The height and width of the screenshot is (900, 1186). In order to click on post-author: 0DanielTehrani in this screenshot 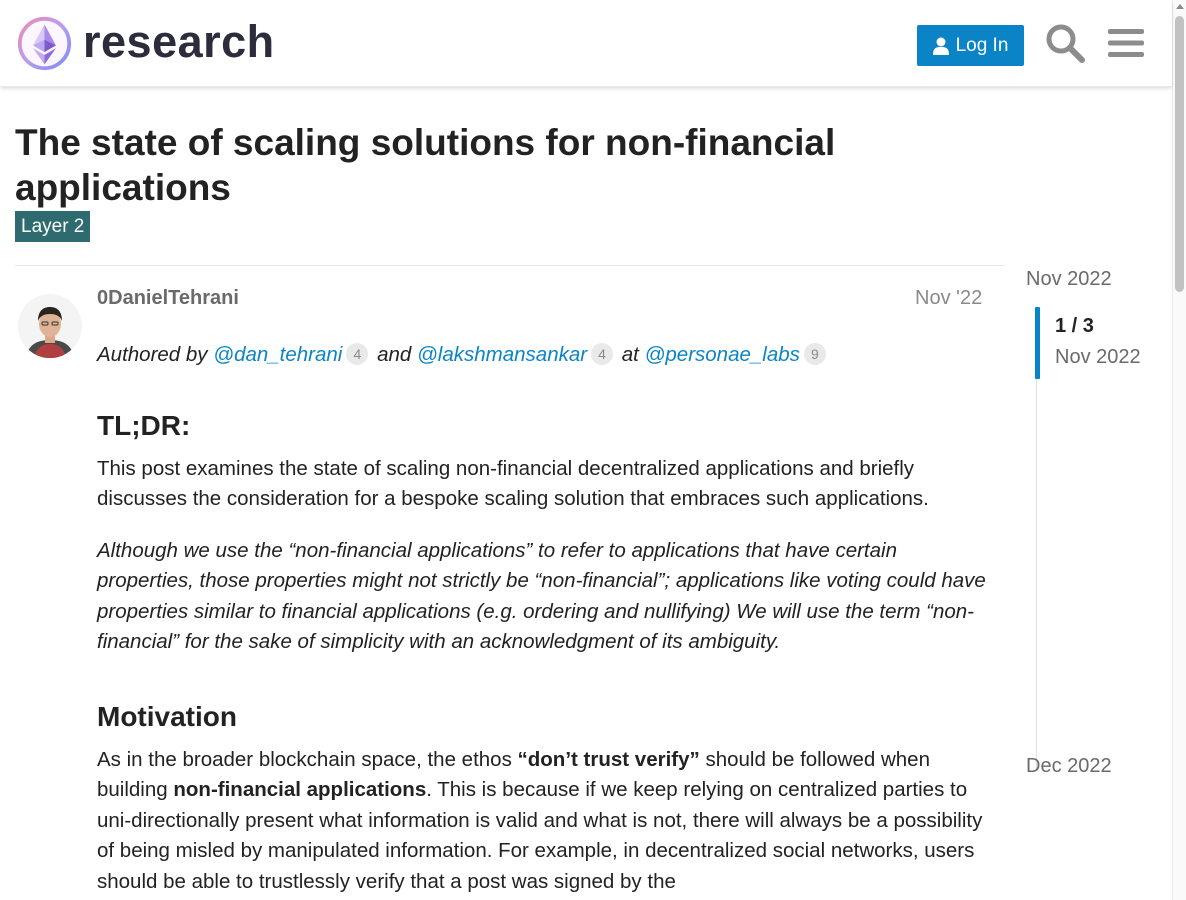, I will do `click(168, 298)`.